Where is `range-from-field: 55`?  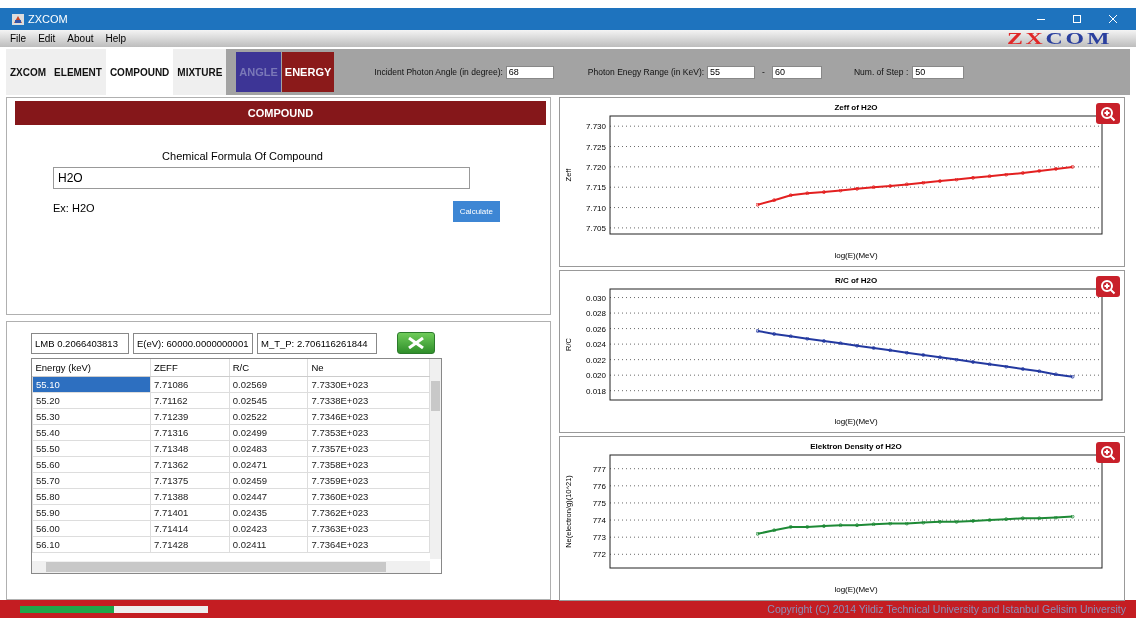 range-from-field: 55 is located at coordinates (731, 72).